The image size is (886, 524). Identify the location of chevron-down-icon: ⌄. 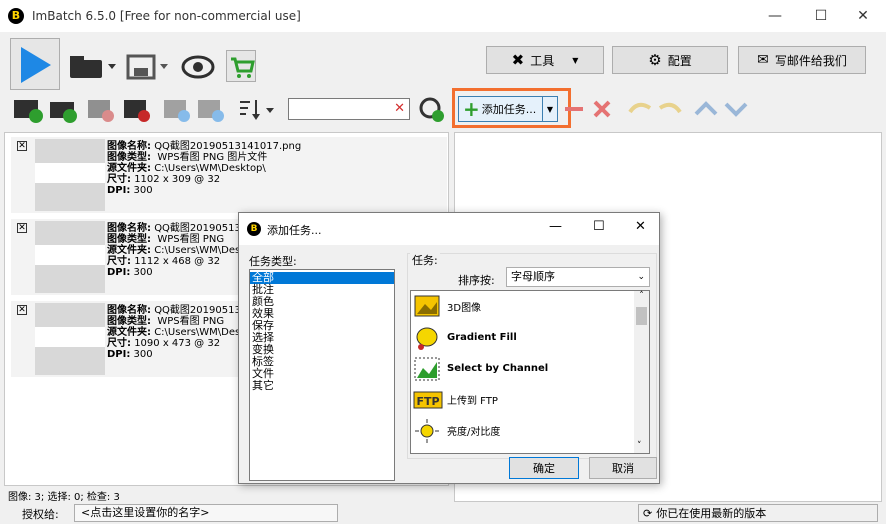
(641, 277).